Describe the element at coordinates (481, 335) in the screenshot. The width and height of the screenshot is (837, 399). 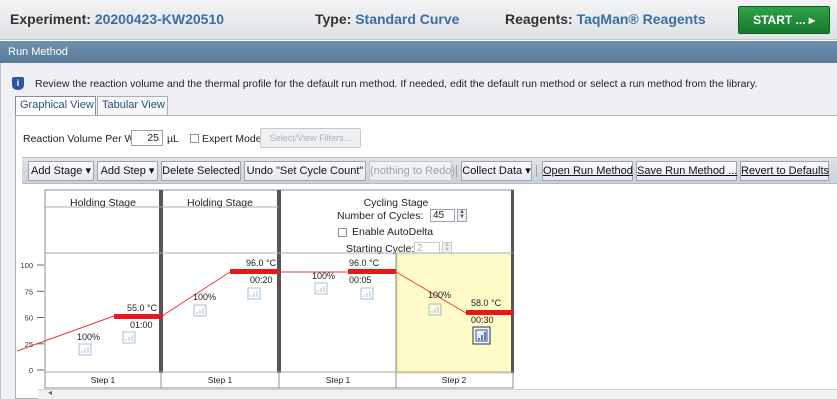
I see `data-collection-icon-active` at that location.